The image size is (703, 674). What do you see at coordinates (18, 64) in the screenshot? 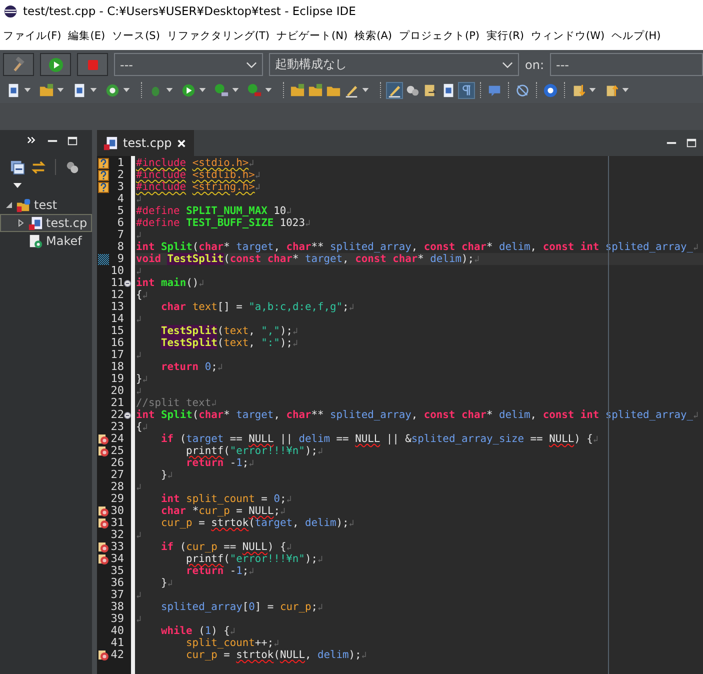
I see `build-button` at bounding box center [18, 64].